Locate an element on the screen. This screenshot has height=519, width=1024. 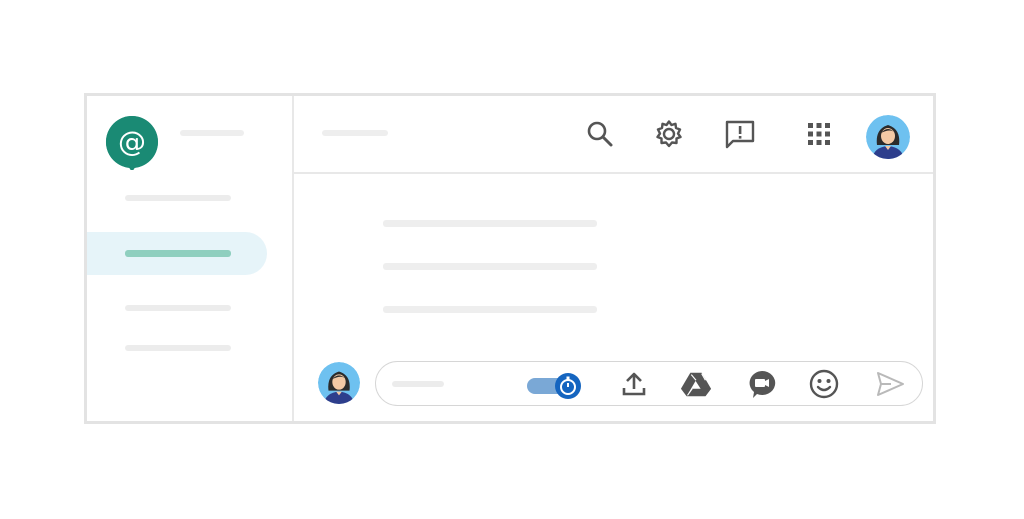
feedback-icon is located at coordinates (740, 134).